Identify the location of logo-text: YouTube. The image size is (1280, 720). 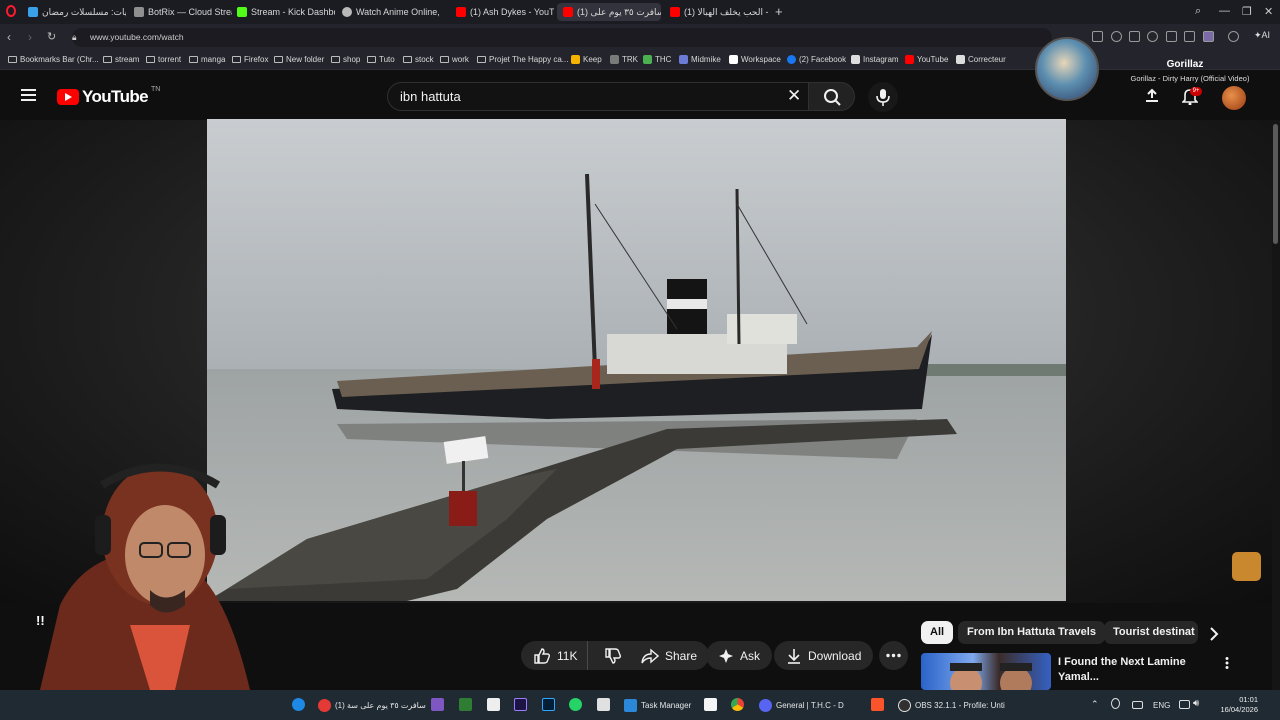
(115, 96).